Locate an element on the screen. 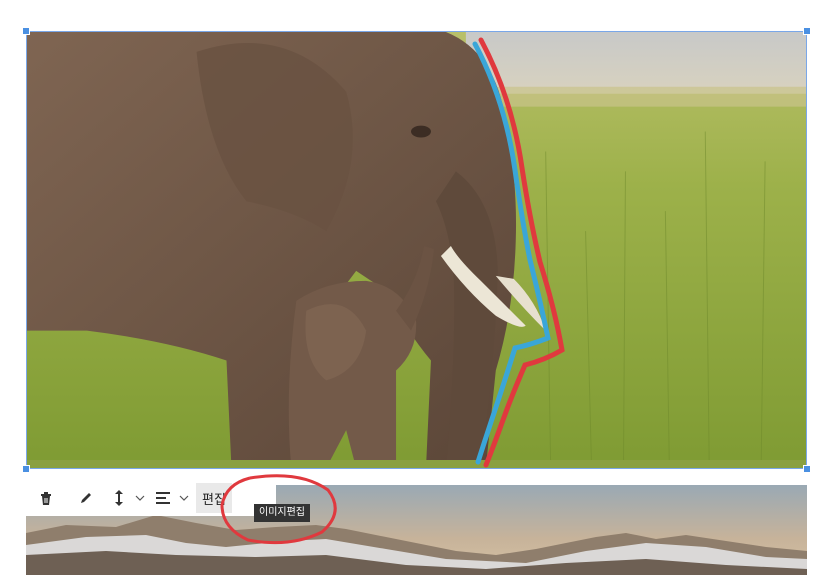 The height and width of the screenshot is (575, 835). resize-handle-top-left is located at coordinates (26, 31).